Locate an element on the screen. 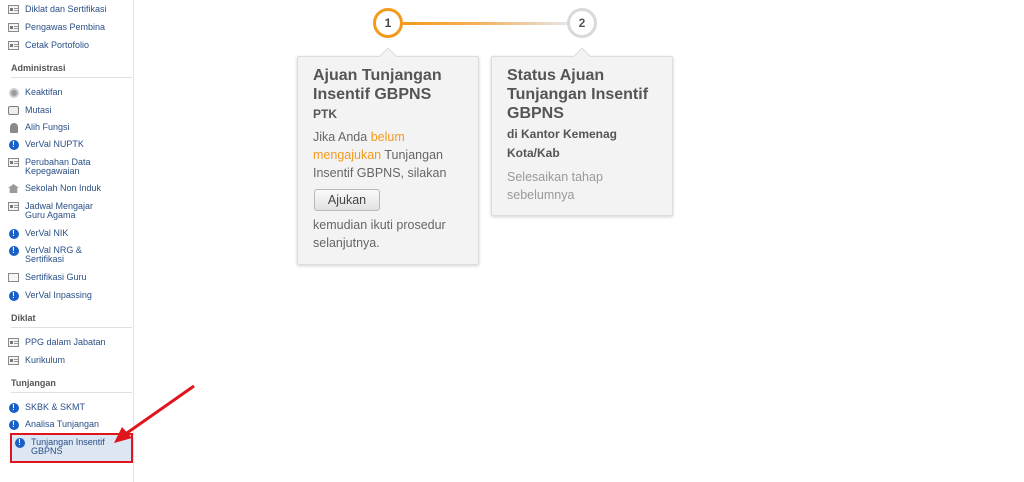 This screenshot has height=482, width=1024. annotation-arrow is located at coordinates (154, 413).